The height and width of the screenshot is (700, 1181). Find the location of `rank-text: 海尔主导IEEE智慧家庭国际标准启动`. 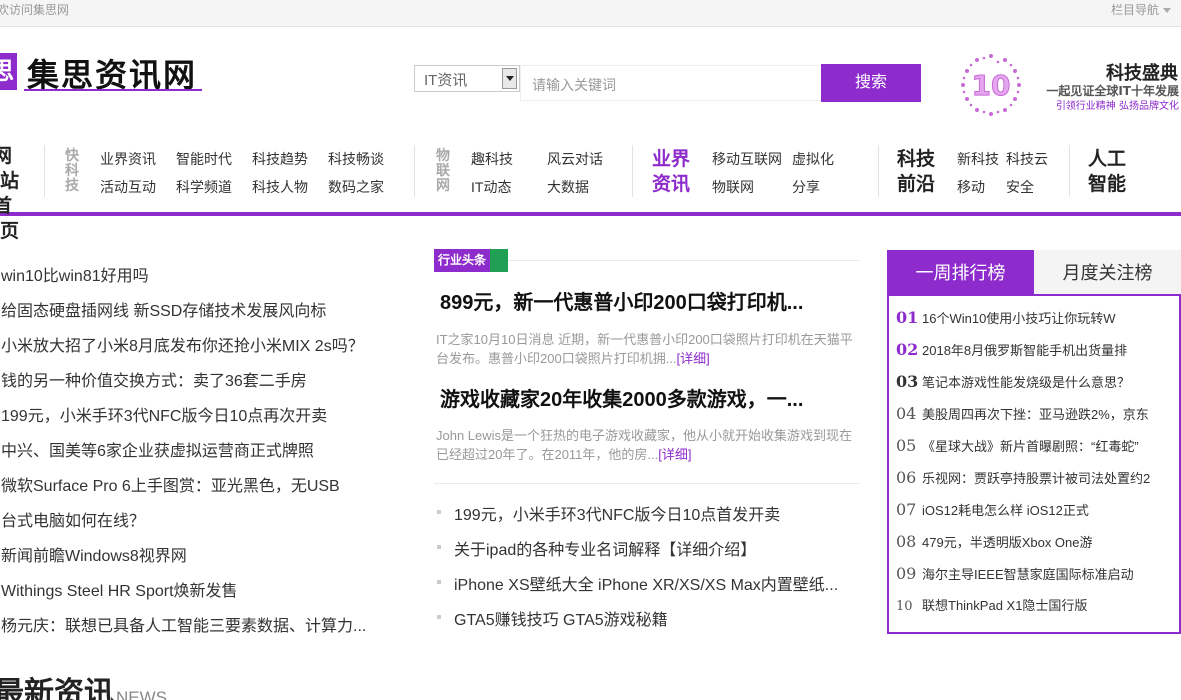

rank-text: 海尔主导IEEE智慧家庭国际标准启动 is located at coordinates (1028, 574).